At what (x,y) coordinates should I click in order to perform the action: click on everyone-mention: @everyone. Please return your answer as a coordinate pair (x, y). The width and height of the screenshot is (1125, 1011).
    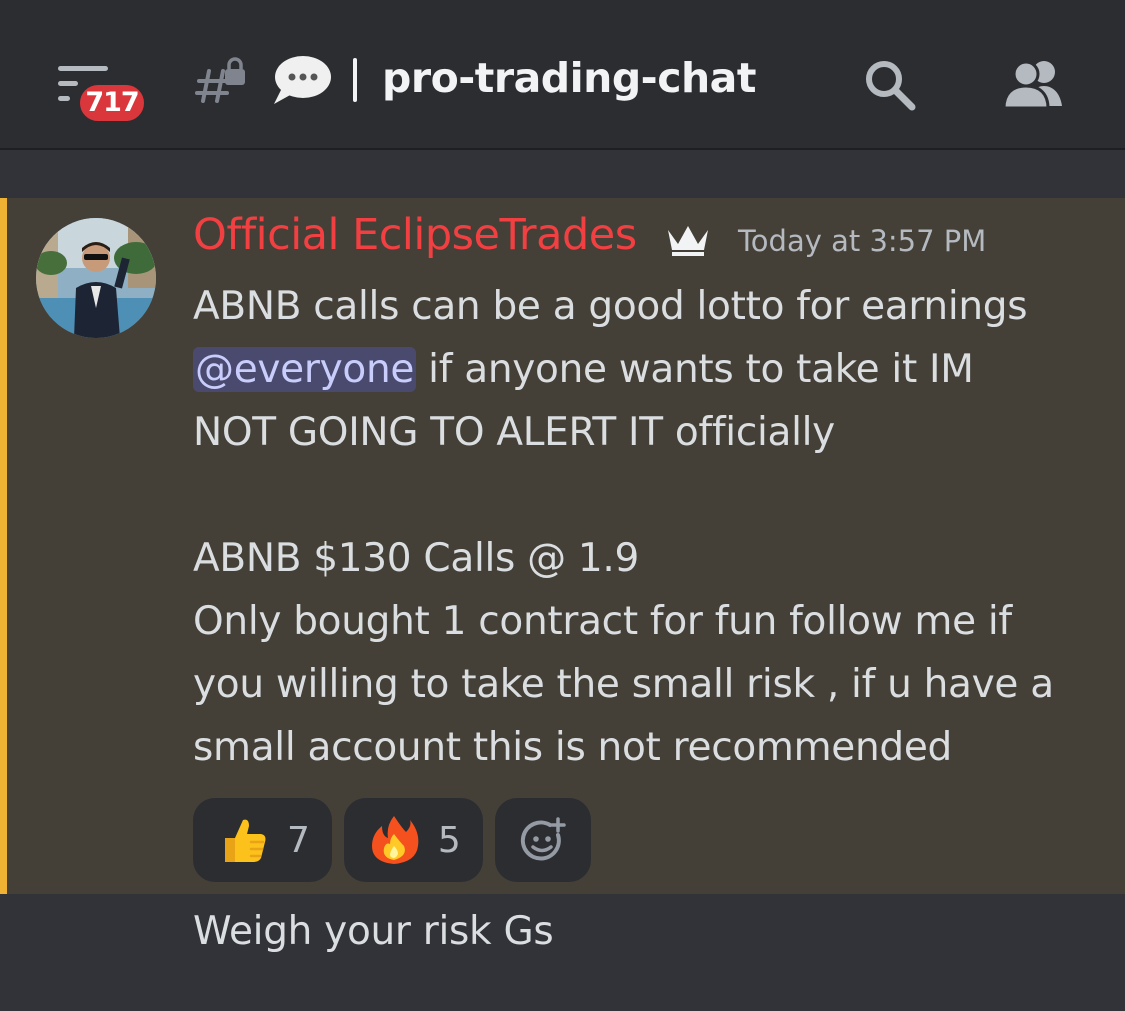
    Looking at the image, I should click on (305, 369).